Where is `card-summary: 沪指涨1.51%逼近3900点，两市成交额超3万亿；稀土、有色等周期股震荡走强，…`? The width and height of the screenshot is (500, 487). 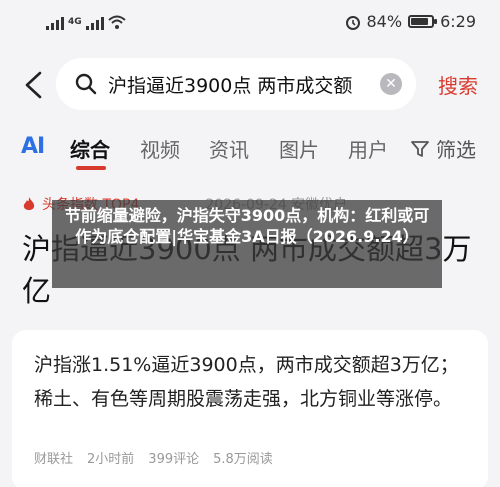
card-summary: 沪指涨1.51%逼近3900点，两市成交额超3万亿；稀土、有色等周期股震荡走强，… is located at coordinates (252, 382).